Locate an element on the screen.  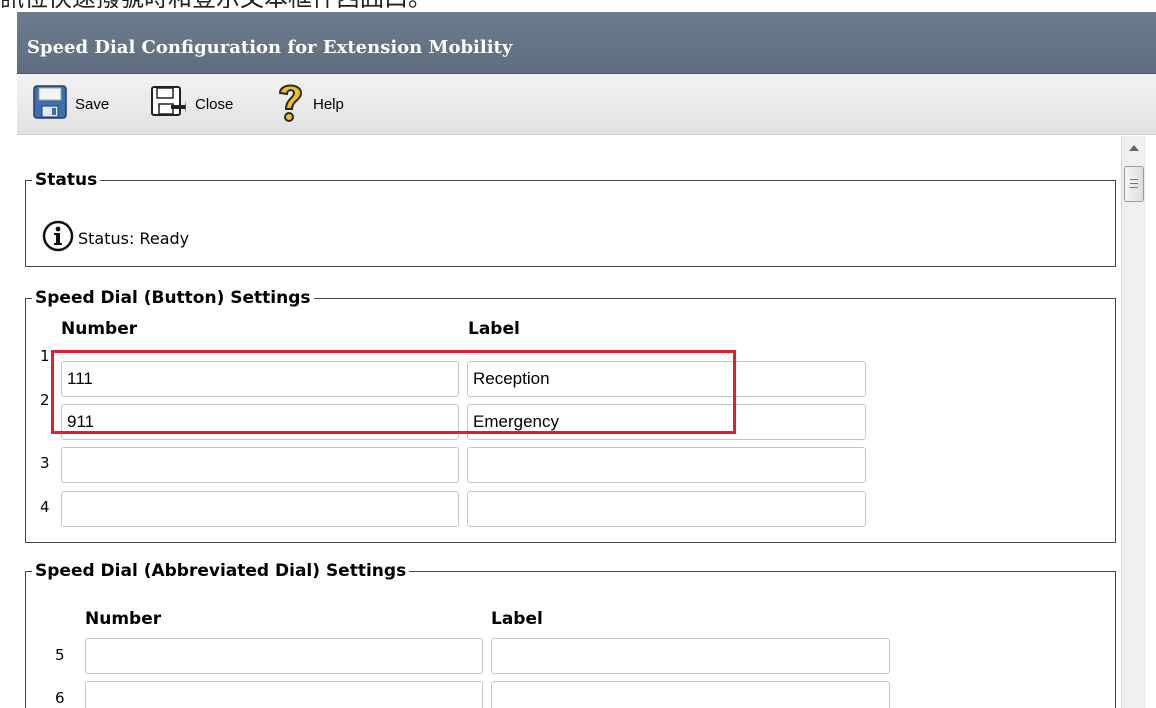
row-index: 6 is located at coordinates (60, 698).